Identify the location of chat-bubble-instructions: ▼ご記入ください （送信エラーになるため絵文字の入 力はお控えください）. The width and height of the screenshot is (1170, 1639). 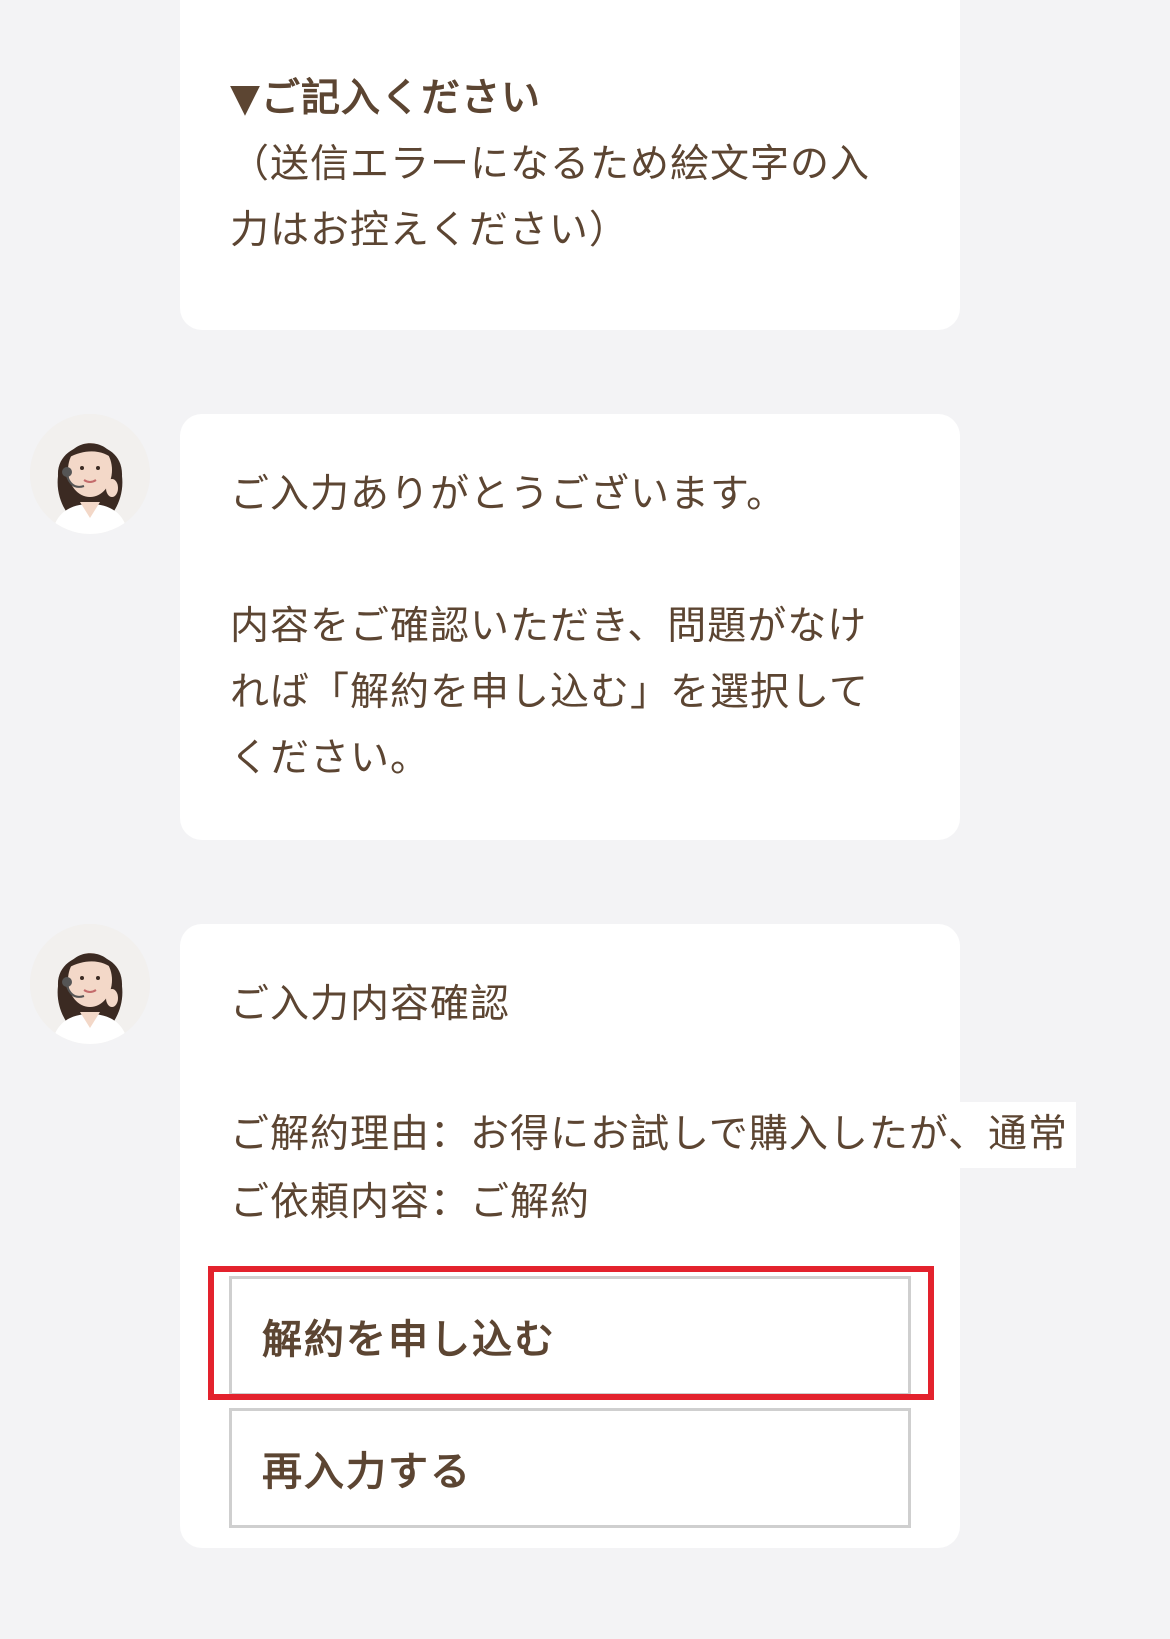
(570, 165).